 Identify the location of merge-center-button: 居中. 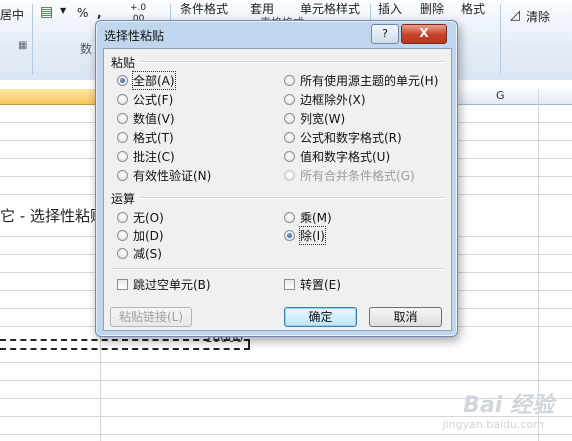
(12, 14).